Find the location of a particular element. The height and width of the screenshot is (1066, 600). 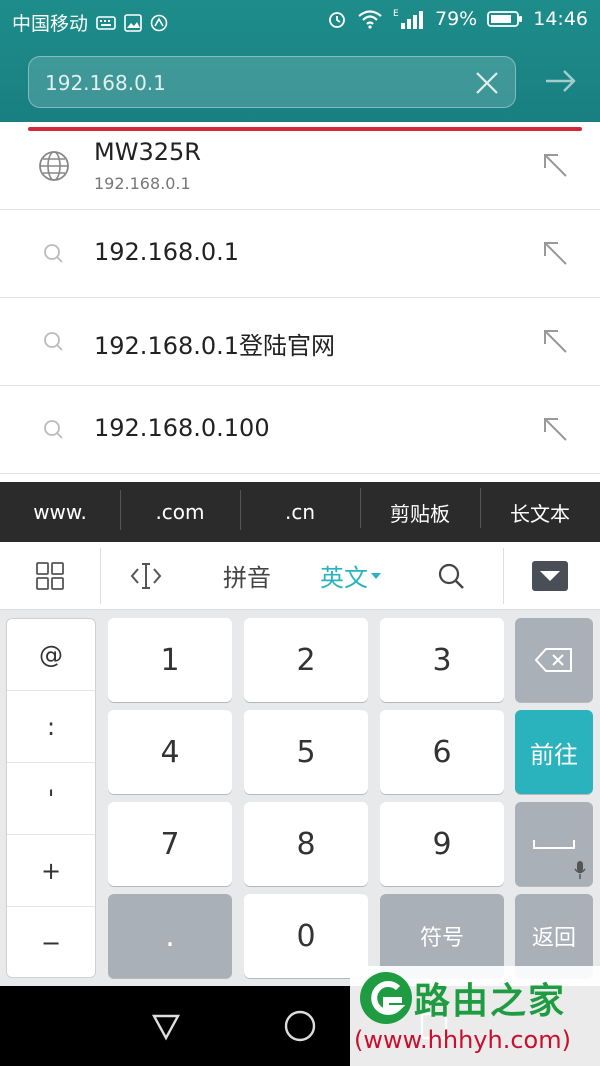

suggestion-subtitle: 192.168.0.1 is located at coordinates (142, 183).